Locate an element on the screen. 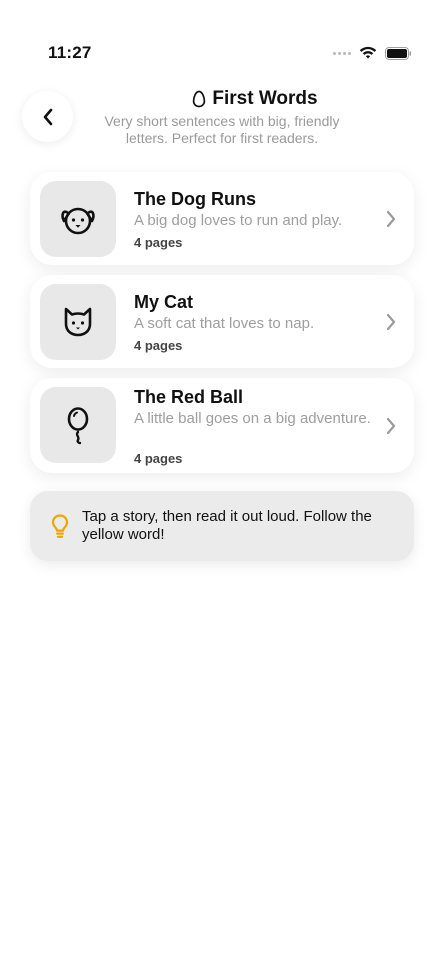  status-time: 11:27 is located at coordinates (70, 52).